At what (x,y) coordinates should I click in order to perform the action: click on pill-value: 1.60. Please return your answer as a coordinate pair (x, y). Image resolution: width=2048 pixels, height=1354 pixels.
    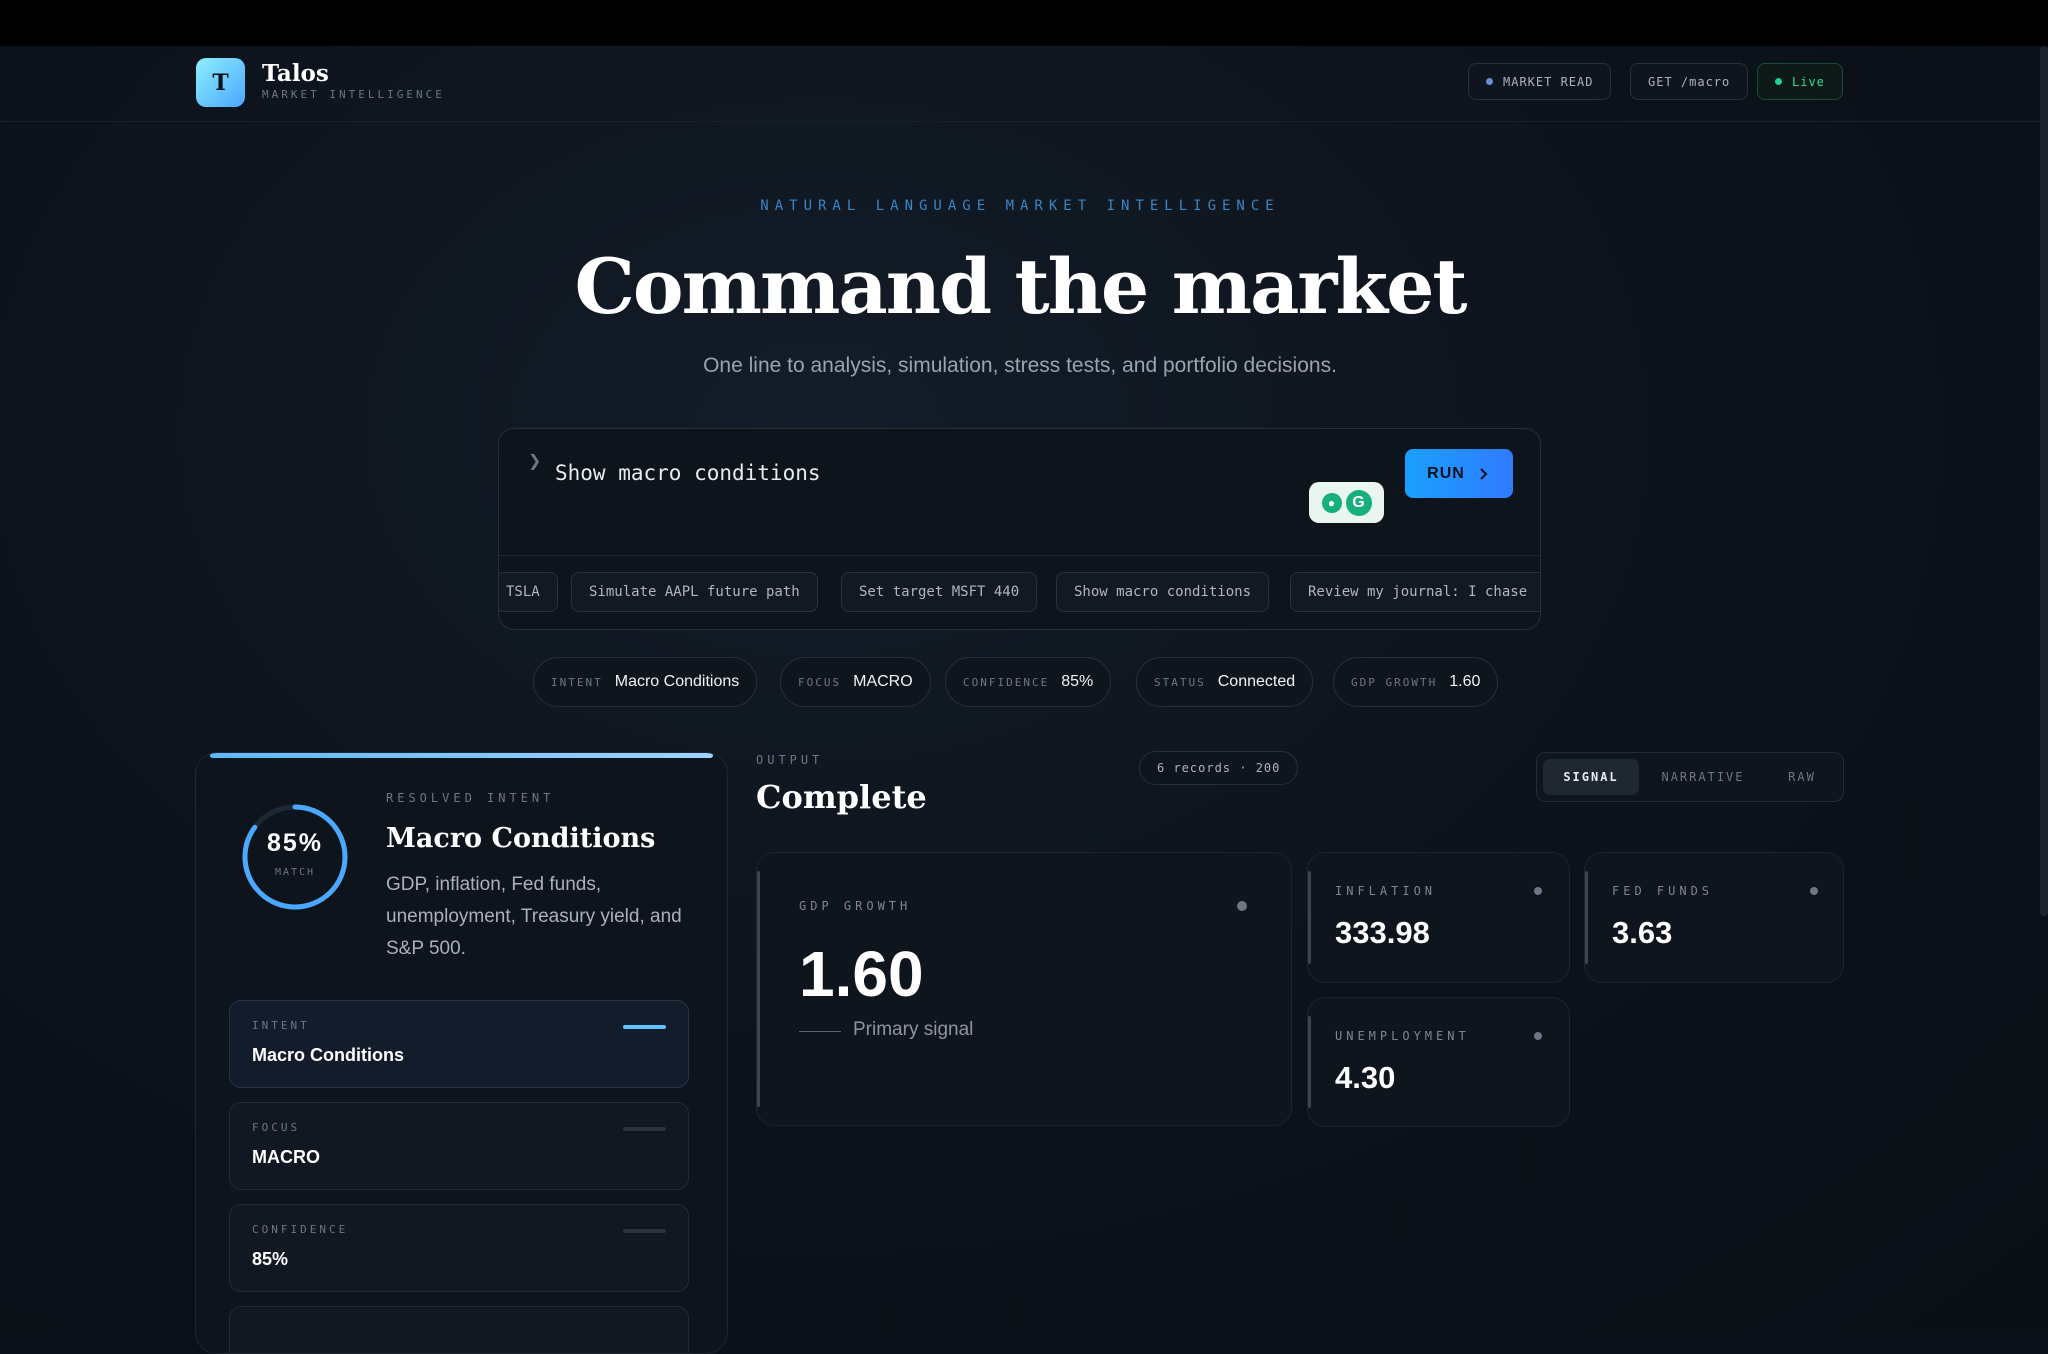
    Looking at the image, I should click on (1465, 681).